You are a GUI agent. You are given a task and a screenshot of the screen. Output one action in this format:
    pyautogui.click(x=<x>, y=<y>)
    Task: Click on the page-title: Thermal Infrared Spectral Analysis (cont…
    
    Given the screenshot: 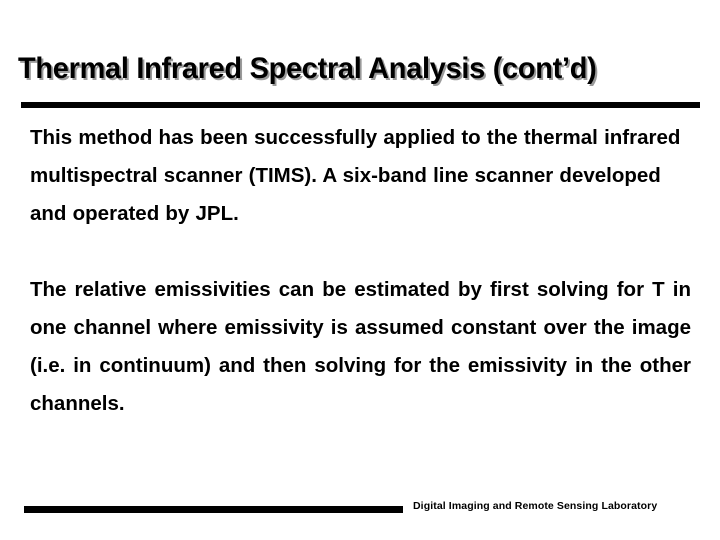 What is the action you would take?
    pyautogui.click(x=307, y=68)
    